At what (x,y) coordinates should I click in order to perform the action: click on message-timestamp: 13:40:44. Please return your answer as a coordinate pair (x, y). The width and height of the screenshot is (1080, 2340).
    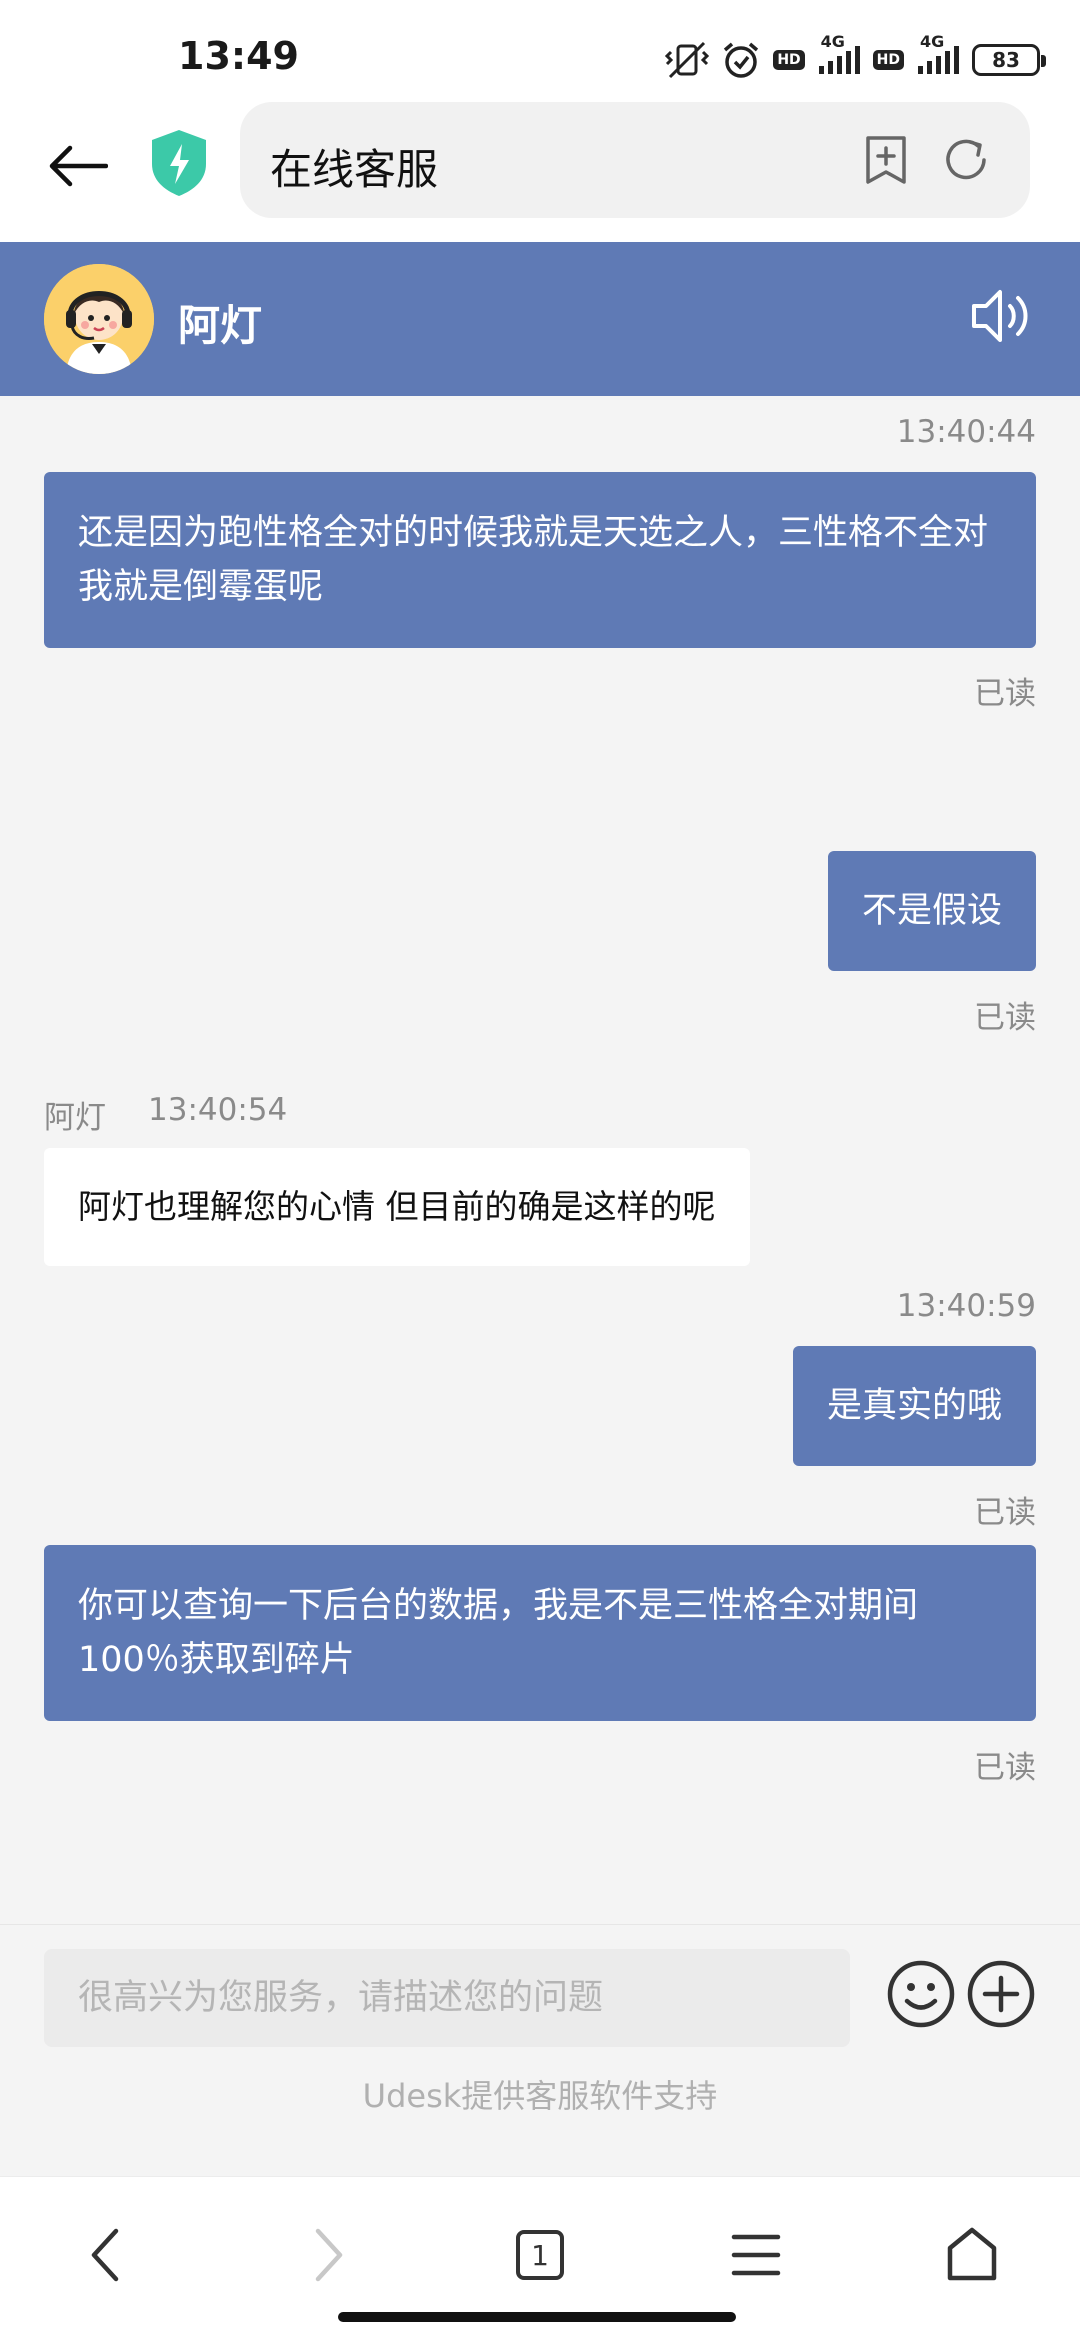
    Looking at the image, I should click on (966, 432).